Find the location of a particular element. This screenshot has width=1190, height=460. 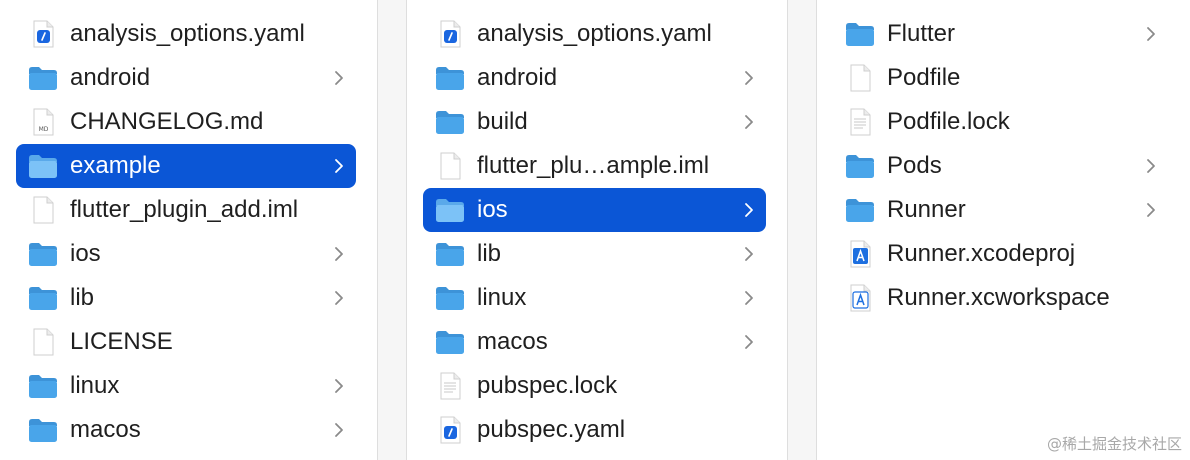

watermark: @稀土掘金技术社区 is located at coordinates (1114, 444).